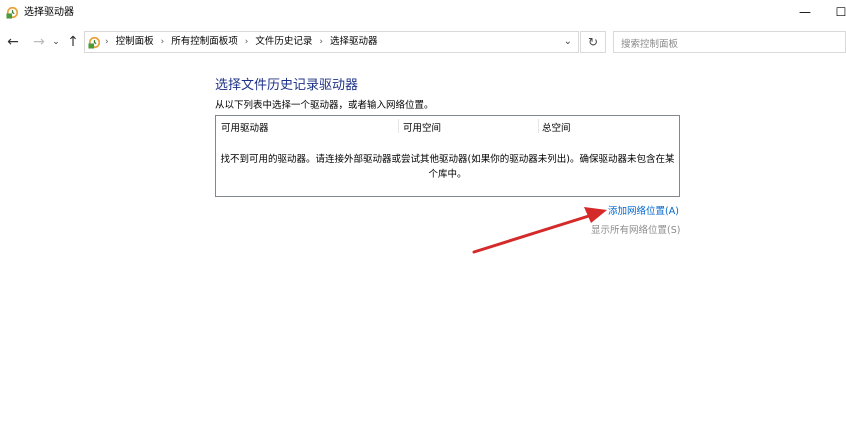 The width and height of the screenshot is (846, 430). What do you see at coordinates (12, 12) in the screenshot?
I see `file-history-icon` at bounding box center [12, 12].